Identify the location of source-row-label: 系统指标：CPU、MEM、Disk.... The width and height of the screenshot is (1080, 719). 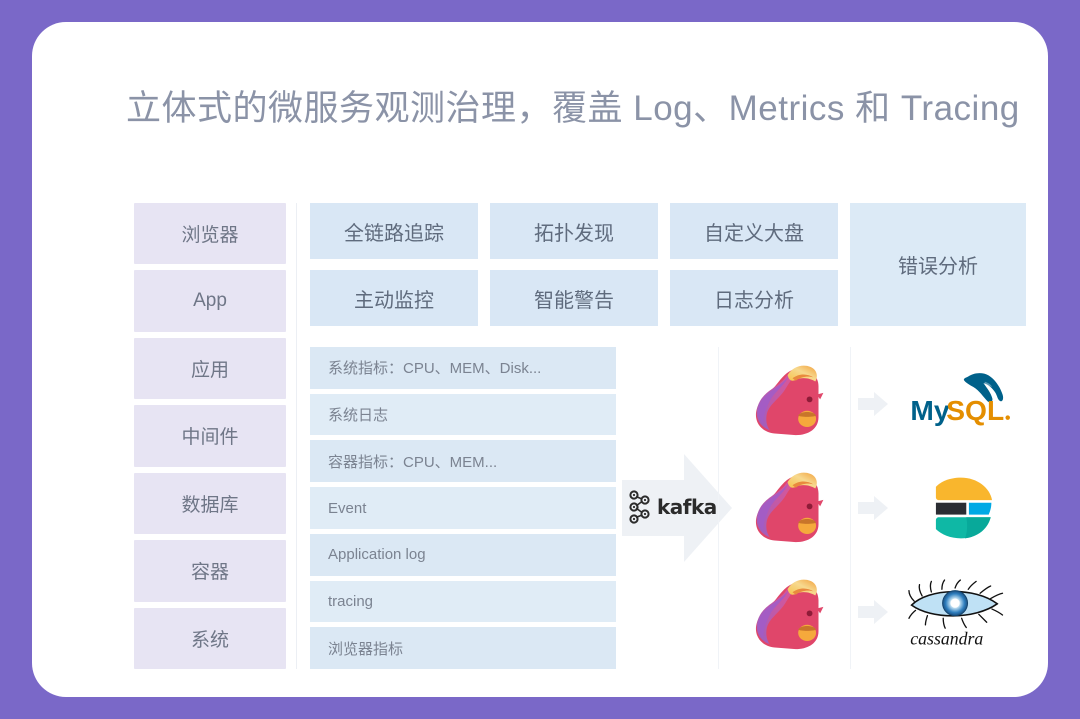
(435, 369).